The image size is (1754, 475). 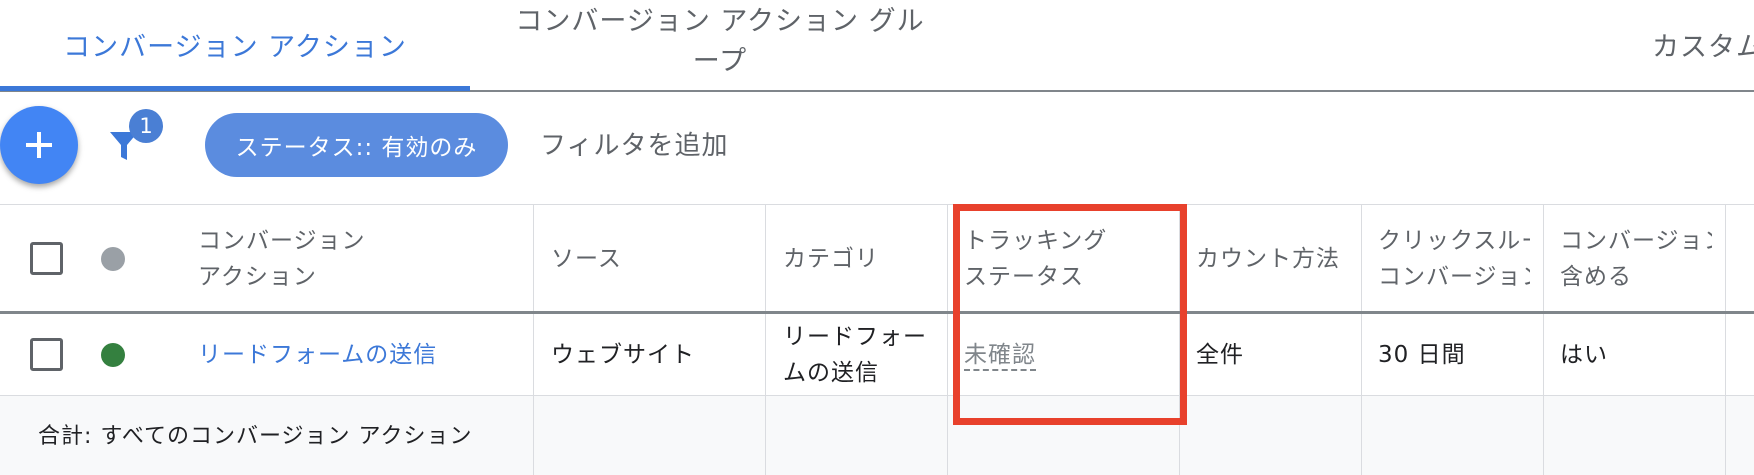 What do you see at coordinates (1268, 259) in the screenshot?
I see `header-count-method: カウント方法` at bounding box center [1268, 259].